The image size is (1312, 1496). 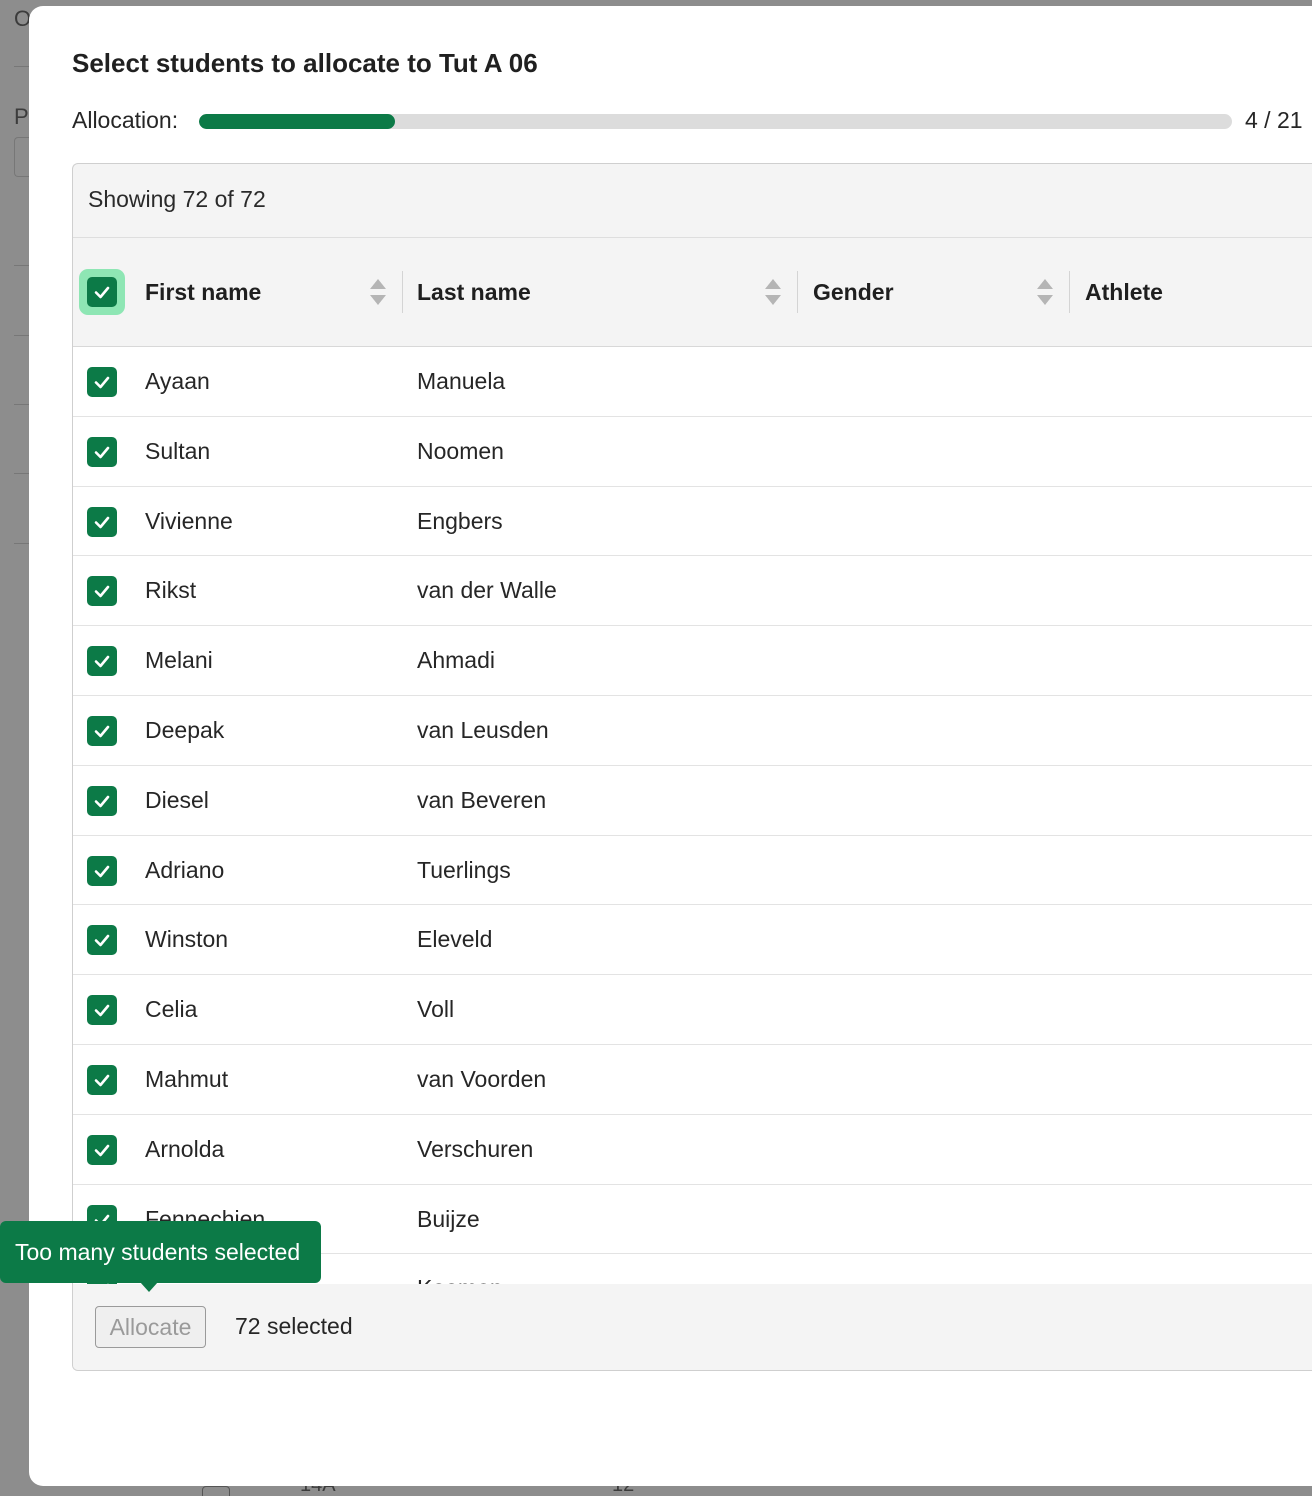 I want to click on allocation-progress-bar, so click(x=715, y=121).